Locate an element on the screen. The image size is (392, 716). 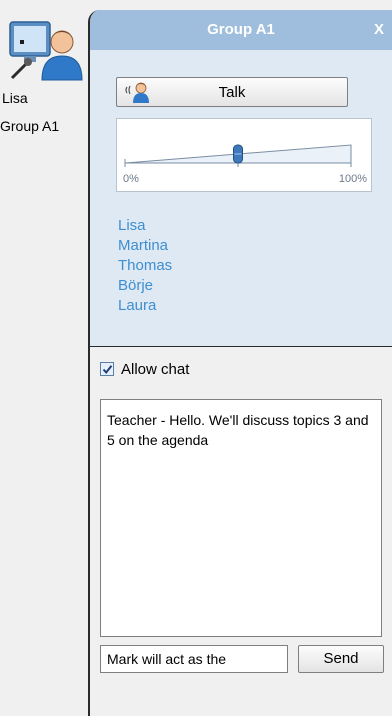
member-item: Laura is located at coordinates (145, 306).